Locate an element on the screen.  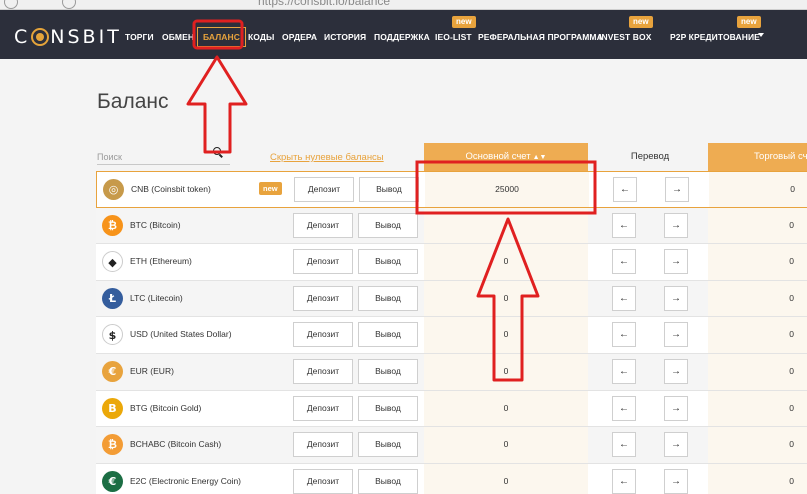
e2c-icon: € is located at coordinates (112, 481).